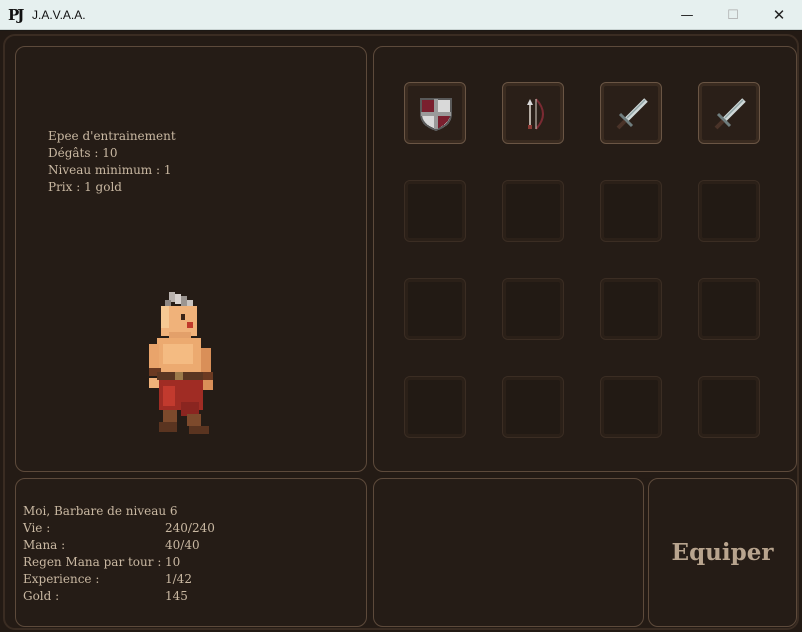 This screenshot has width=802, height=632. Describe the element at coordinates (182, 545) in the screenshot. I see `stat-value: 40/40` at that location.